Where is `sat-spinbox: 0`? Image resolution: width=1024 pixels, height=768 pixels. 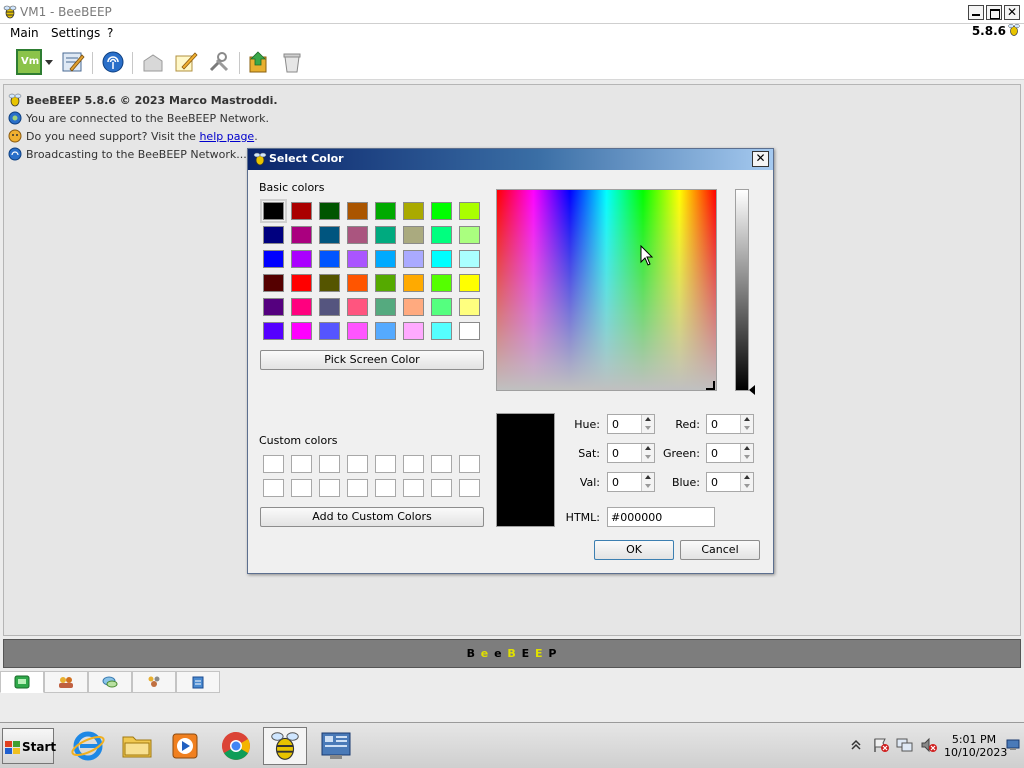
sat-spinbox: 0 is located at coordinates (631, 453).